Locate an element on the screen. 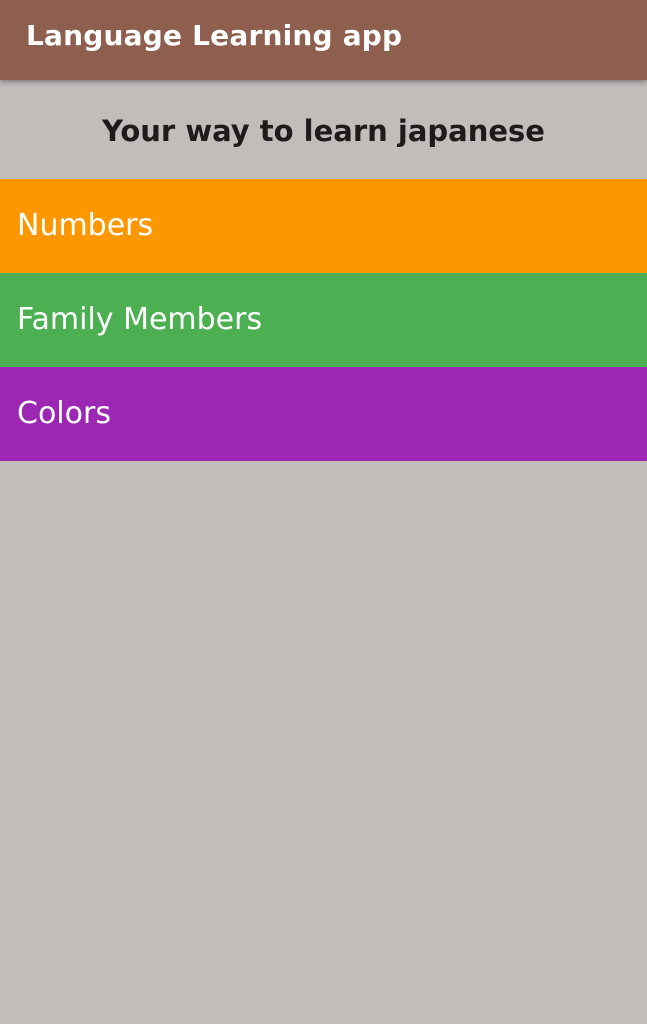 The image size is (647, 1024). app-bar: Language Learning app is located at coordinates (323, 40).